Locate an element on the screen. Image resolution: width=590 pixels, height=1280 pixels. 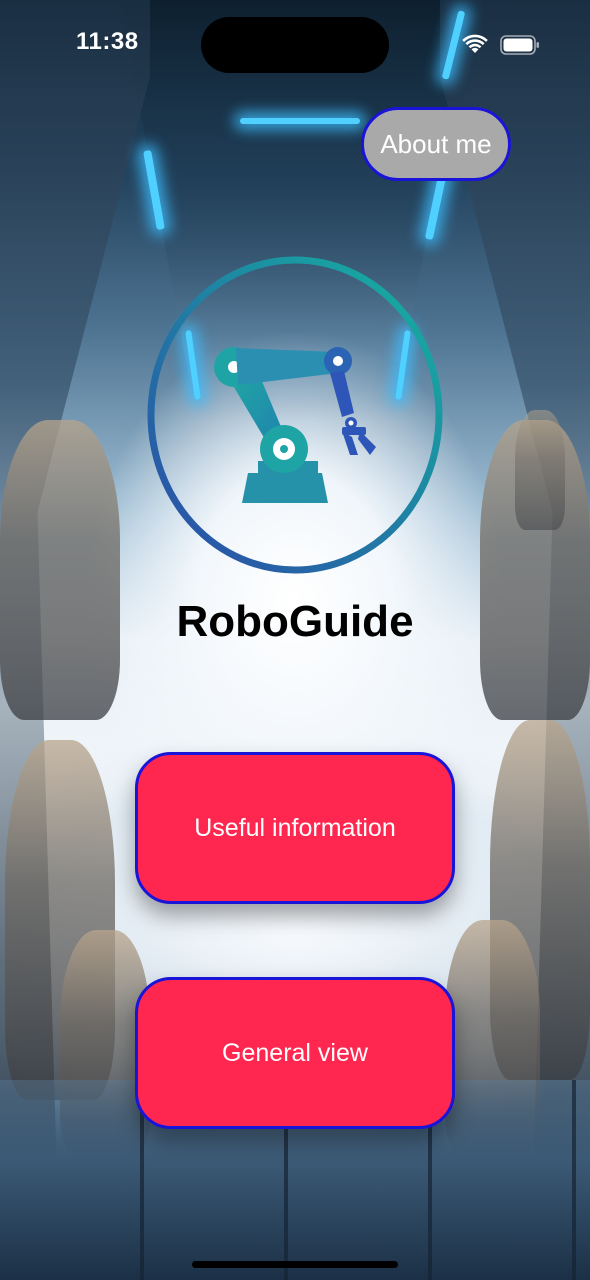
wifi-icon is located at coordinates (475, 43).